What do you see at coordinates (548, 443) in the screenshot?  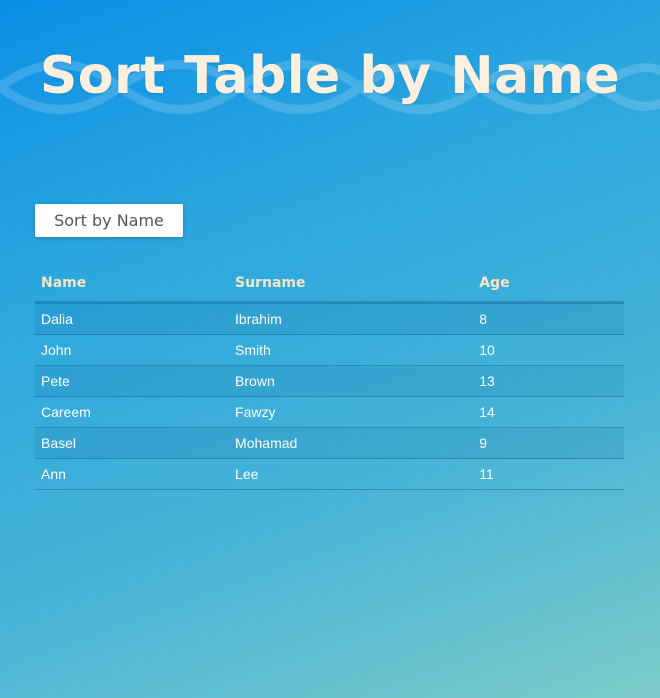 I see `cell-age: 9` at bounding box center [548, 443].